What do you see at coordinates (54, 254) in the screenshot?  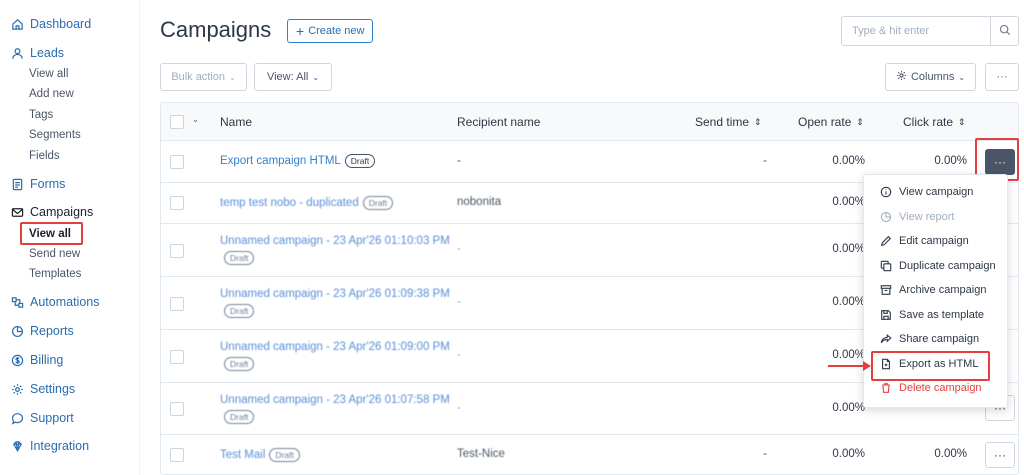 I see `sidebar-subitem-send-new: Send new` at bounding box center [54, 254].